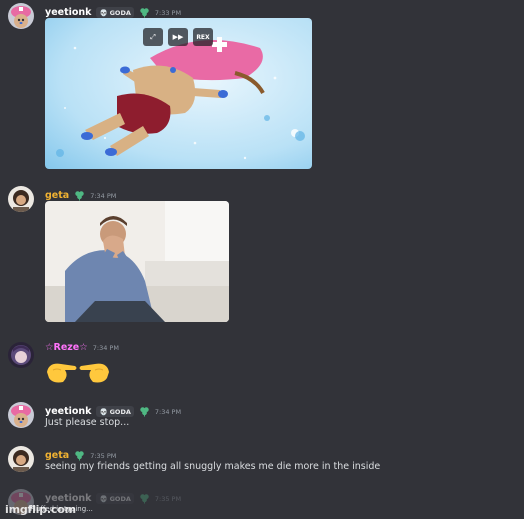 This screenshot has height=519, width=524. I want to click on image-attachment, so click(137, 261).